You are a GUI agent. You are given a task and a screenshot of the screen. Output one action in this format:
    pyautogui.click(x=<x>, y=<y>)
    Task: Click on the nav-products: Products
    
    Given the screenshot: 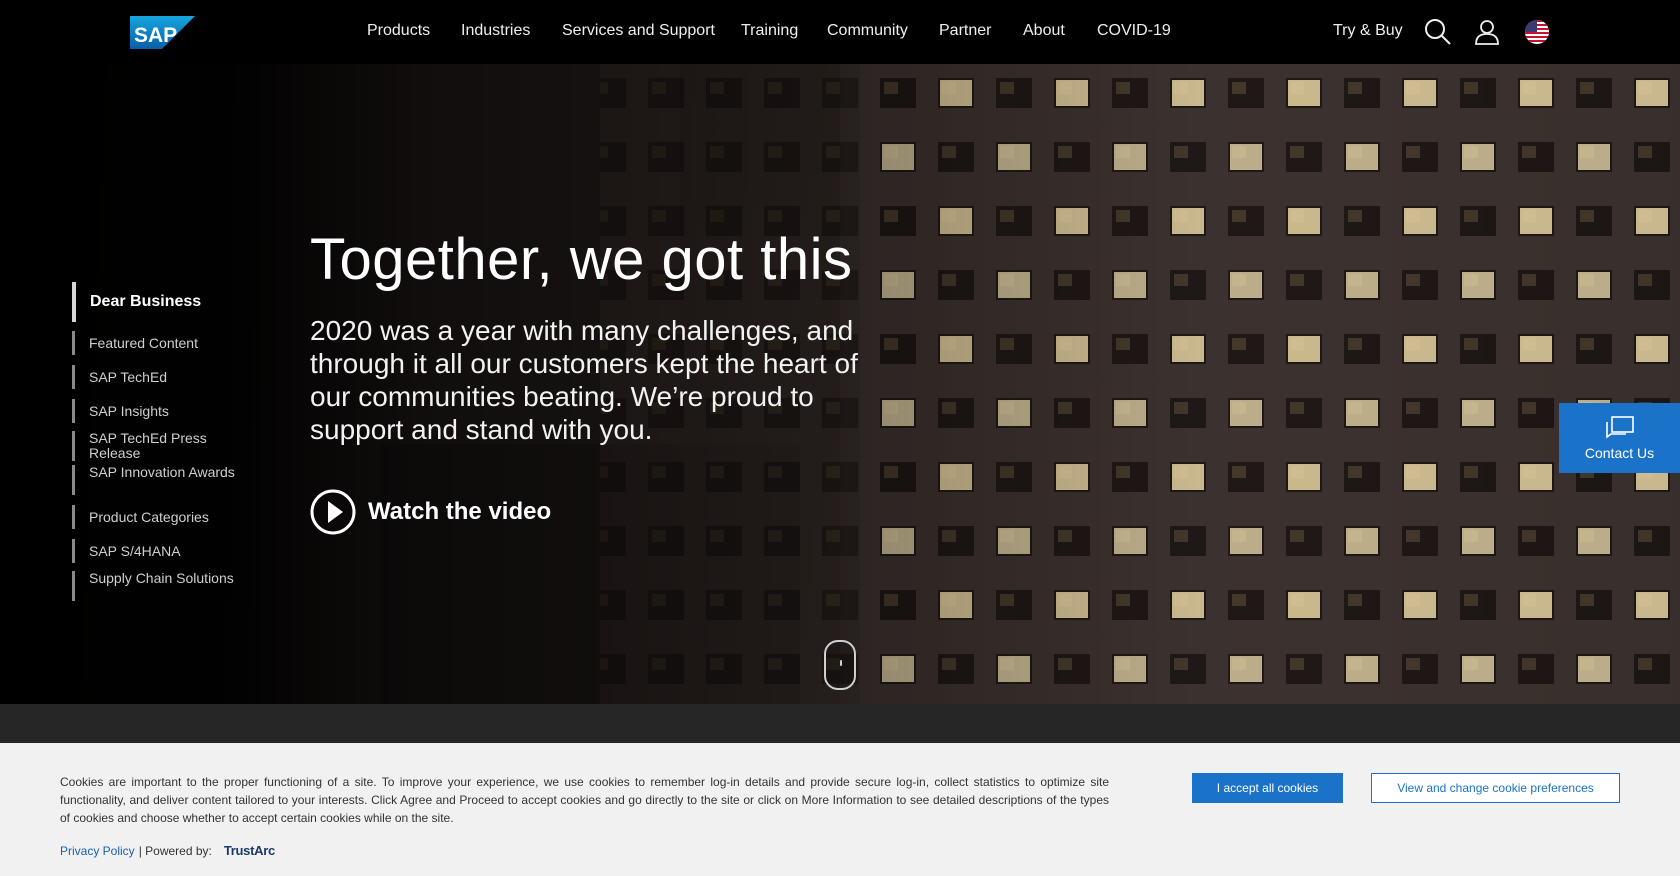 What is the action you would take?
    pyautogui.click(x=398, y=31)
    